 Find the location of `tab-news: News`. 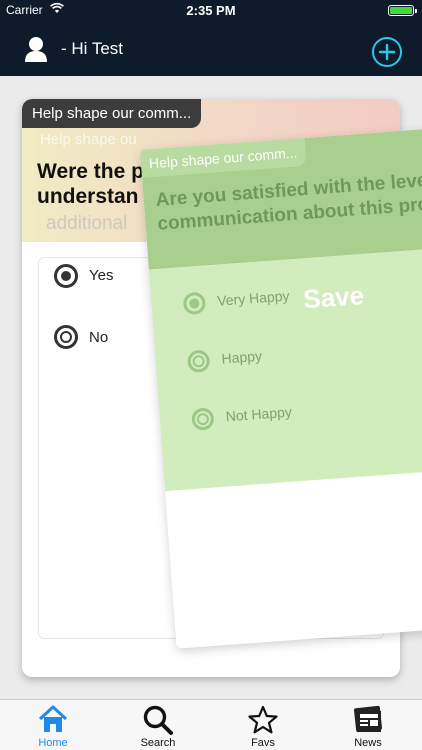

tab-news: News is located at coordinates (368, 725).